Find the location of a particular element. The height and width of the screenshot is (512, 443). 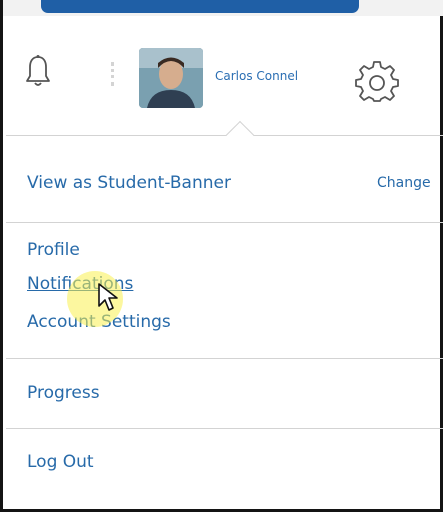

avatar is located at coordinates (171, 78).